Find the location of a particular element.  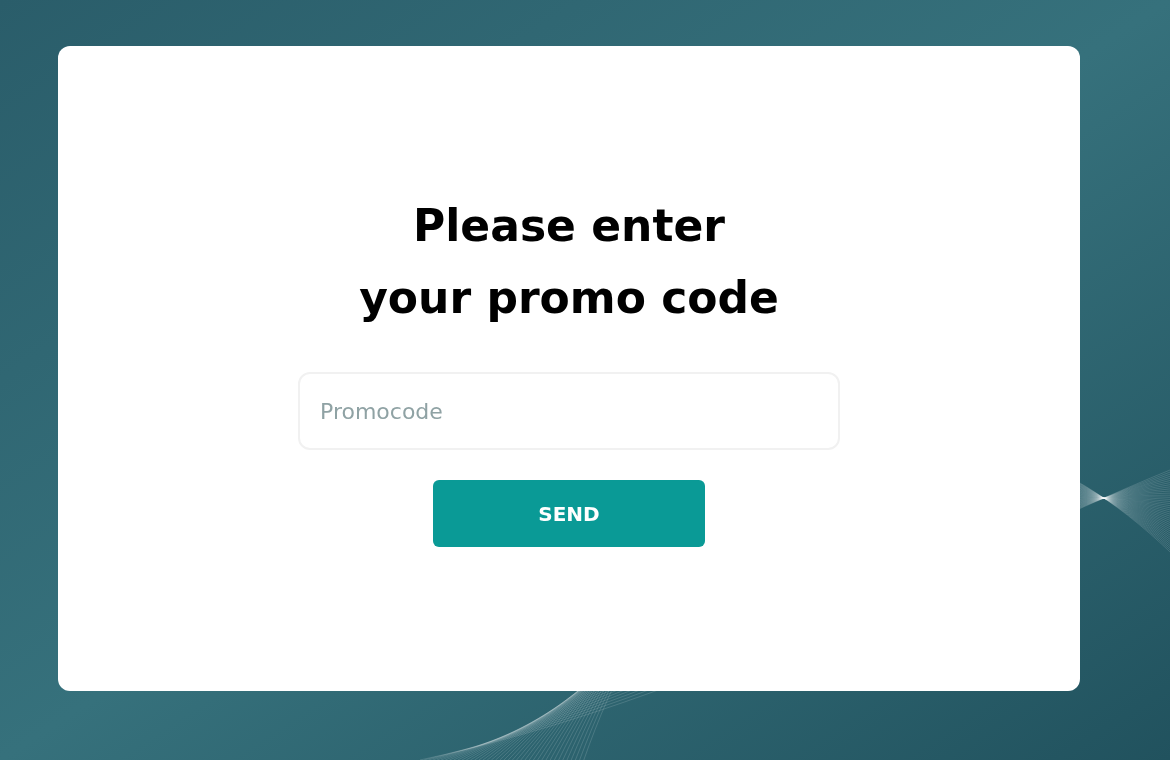

heading: Please enter your promo code is located at coordinates (569, 262).